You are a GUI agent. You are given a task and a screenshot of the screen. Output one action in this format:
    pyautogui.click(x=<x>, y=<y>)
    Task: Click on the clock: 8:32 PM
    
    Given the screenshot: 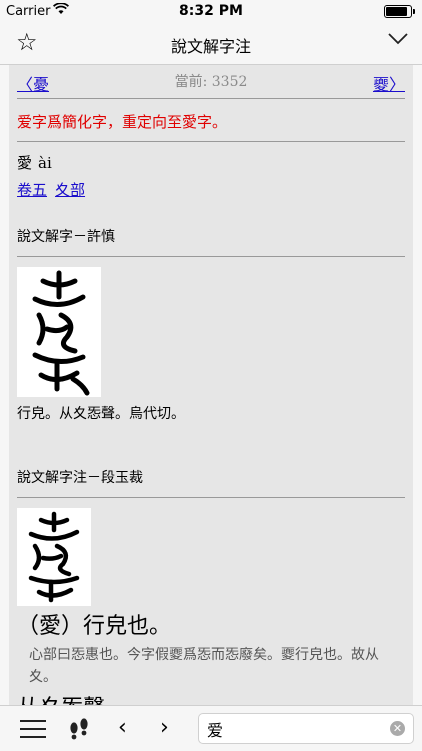 What is the action you would take?
    pyautogui.click(x=211, y=11)
    